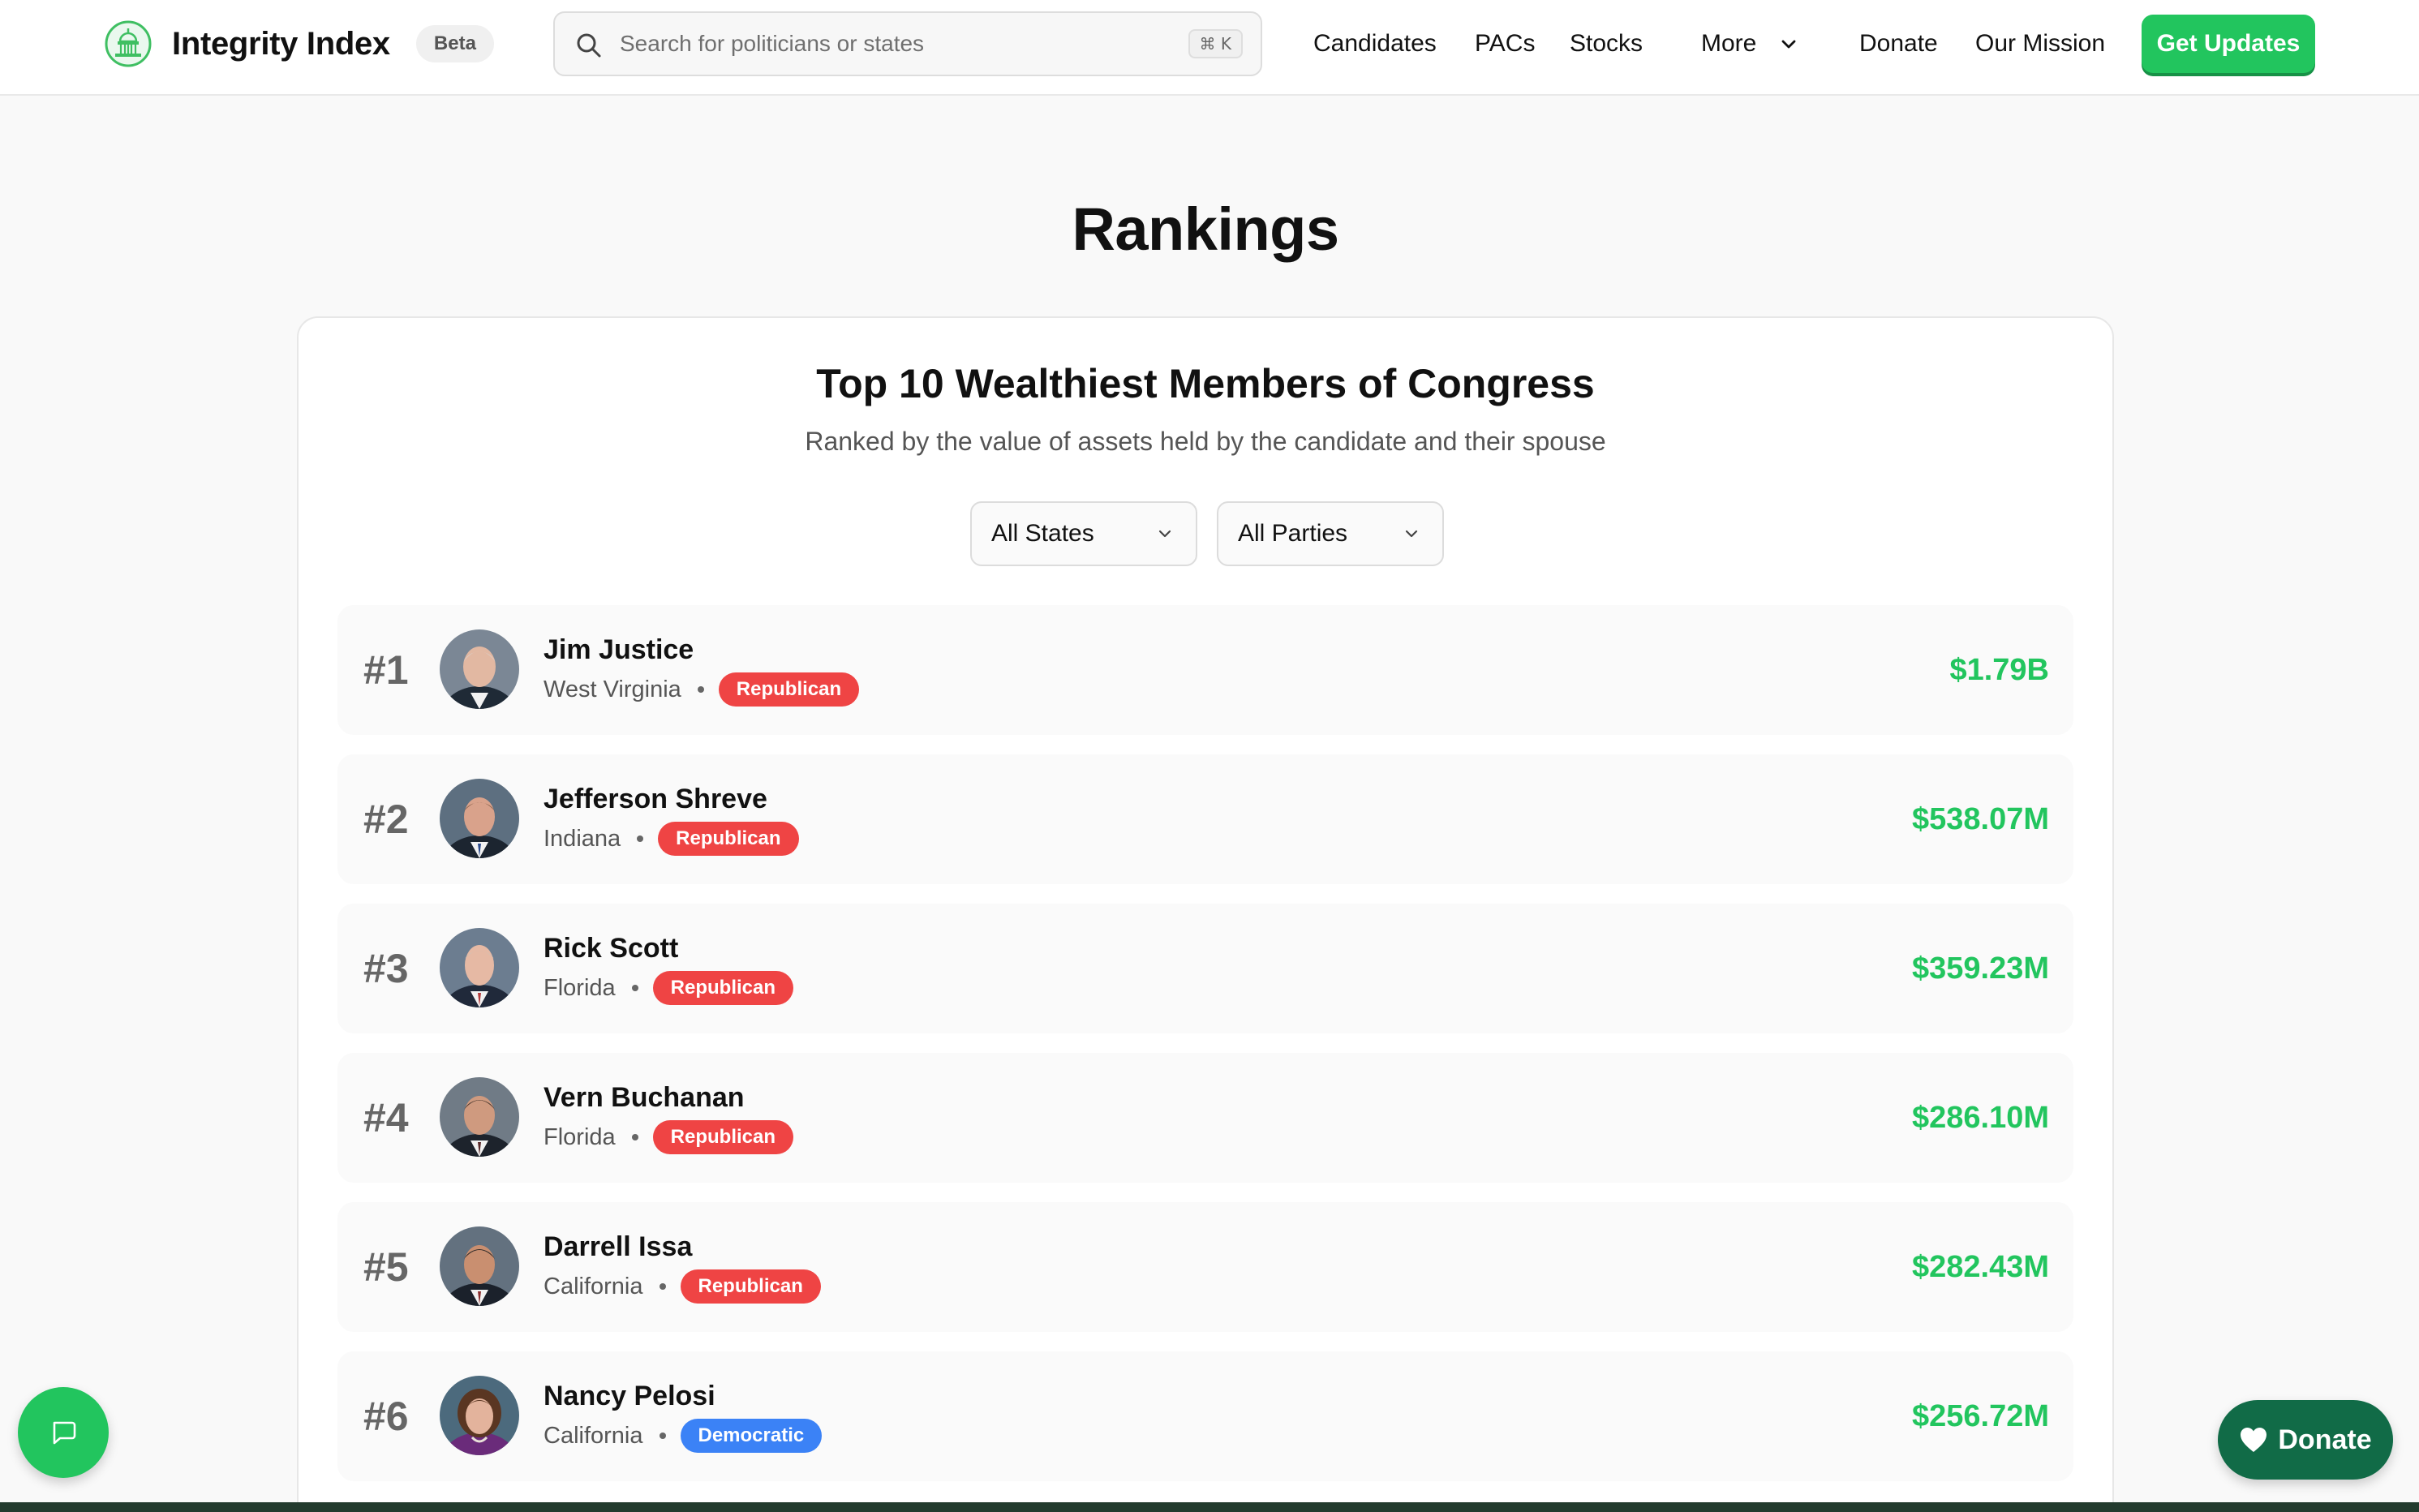  Describe the element at coordinates (1505, 44) in the screenshot. I see `nav-pacs: PACs` at that location.